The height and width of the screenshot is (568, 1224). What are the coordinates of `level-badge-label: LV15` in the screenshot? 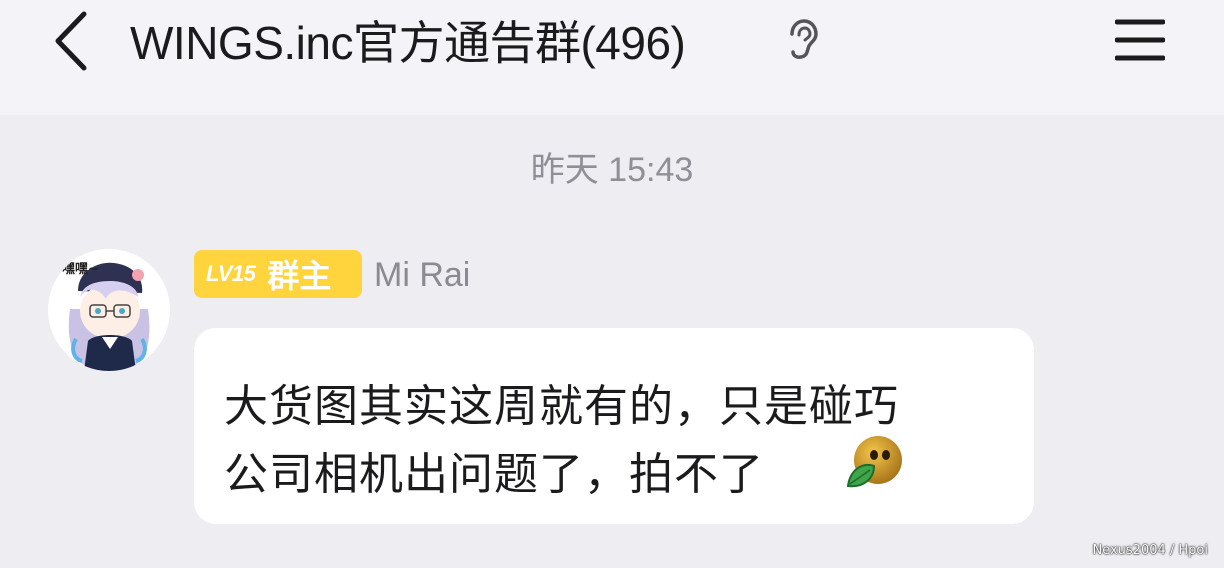 It's located at (231, 273).